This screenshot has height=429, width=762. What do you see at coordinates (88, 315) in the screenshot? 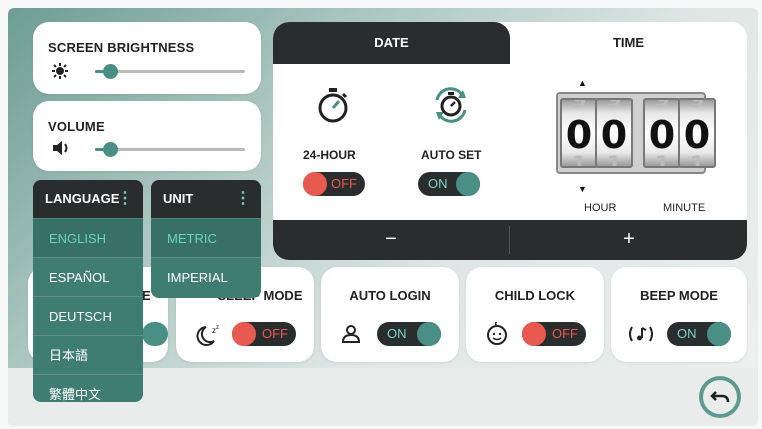
I see `dropdown-option: DEUTSCH` at bounding box center [88, 315].